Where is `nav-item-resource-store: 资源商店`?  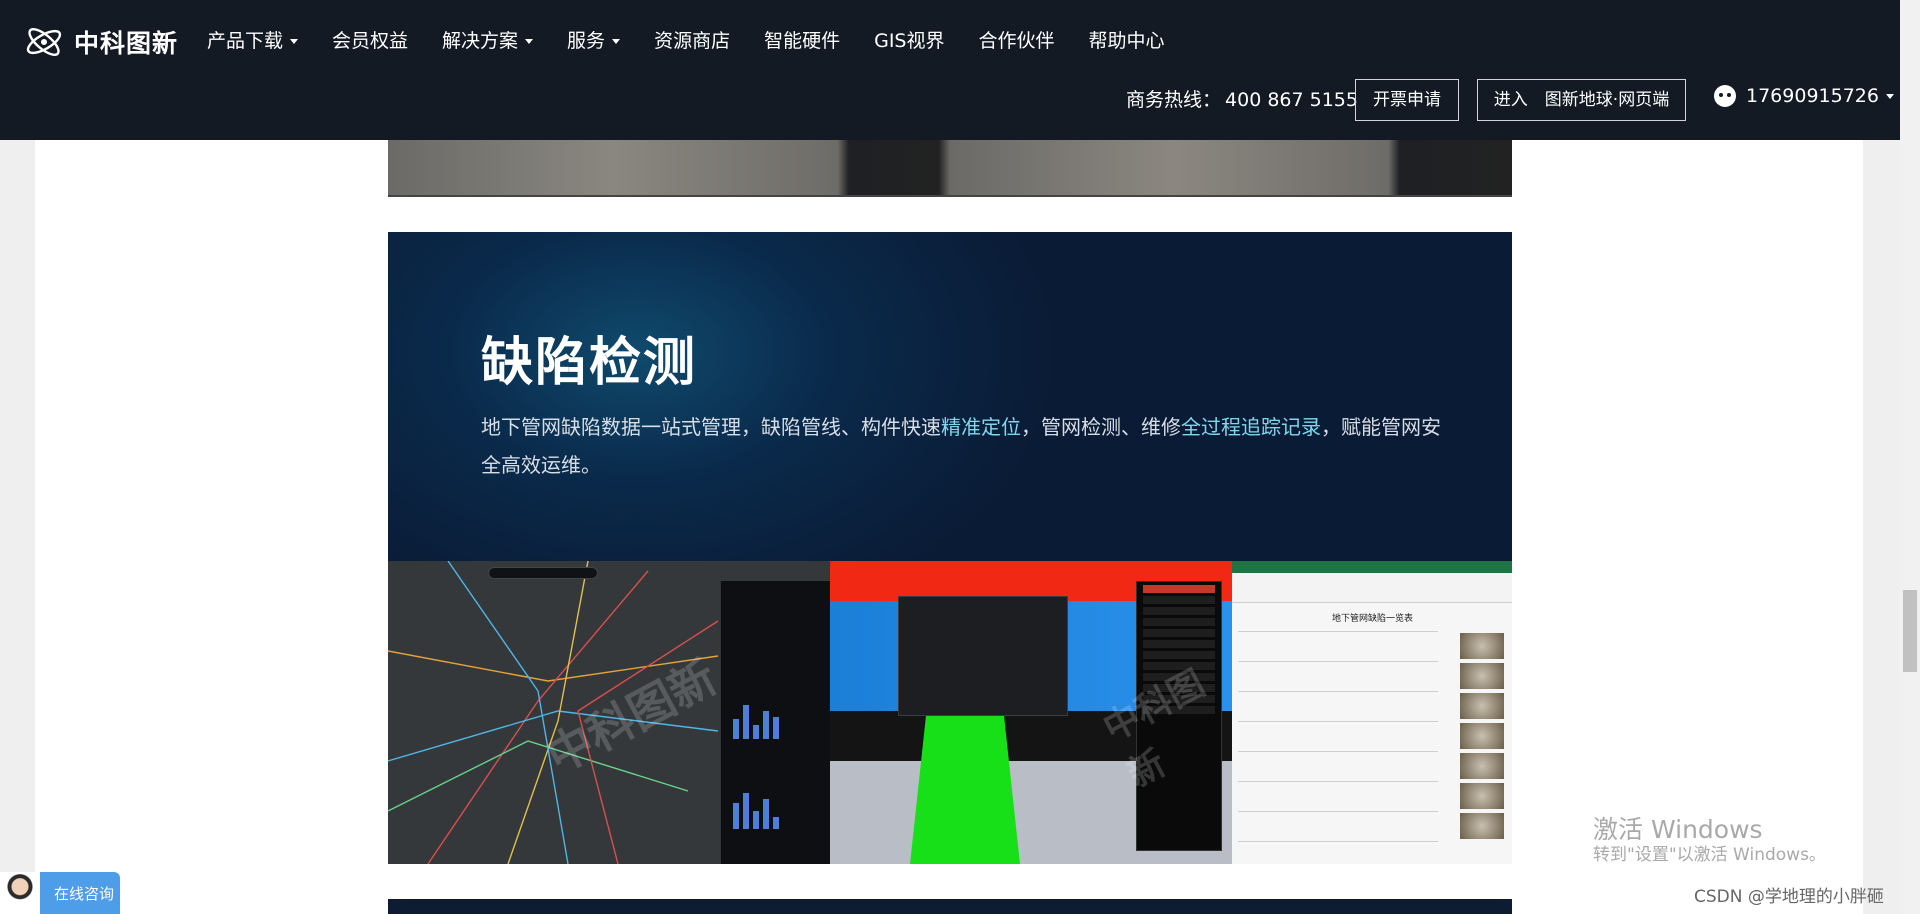 nav-item-resource-store: 资源商店 is located at coordinates (692, 41).